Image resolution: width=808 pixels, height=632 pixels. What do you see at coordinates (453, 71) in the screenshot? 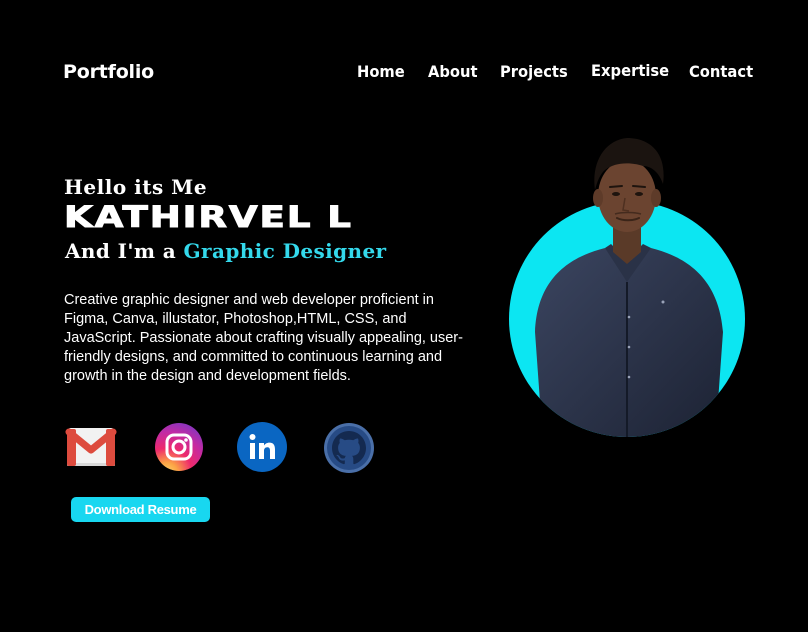
I see `nav-about: About` at bounding box center [453, 71].